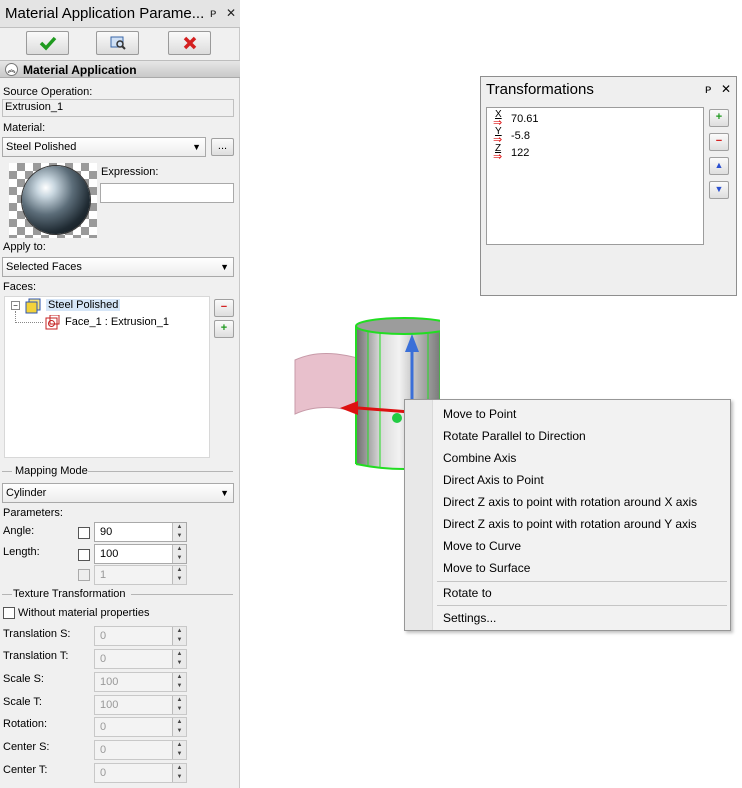 This screenshot has width=742, height=788. I want to click on angle-value: 90, so click(106, 532).